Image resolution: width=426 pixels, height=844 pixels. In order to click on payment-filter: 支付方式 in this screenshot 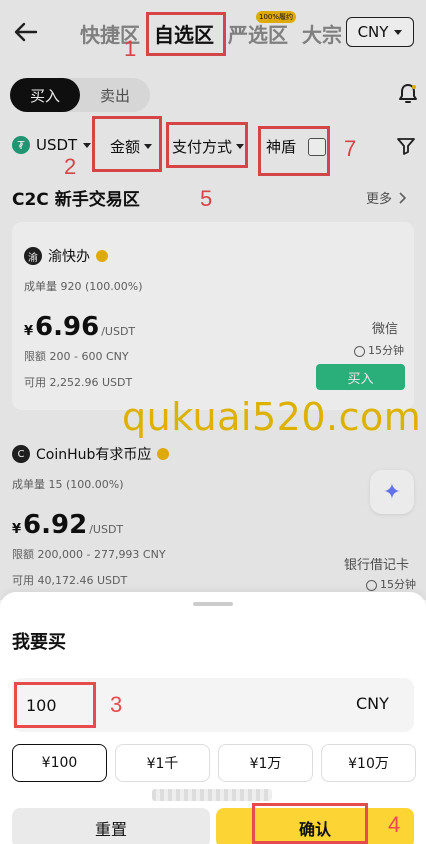, I will do `click(208, 146)`.